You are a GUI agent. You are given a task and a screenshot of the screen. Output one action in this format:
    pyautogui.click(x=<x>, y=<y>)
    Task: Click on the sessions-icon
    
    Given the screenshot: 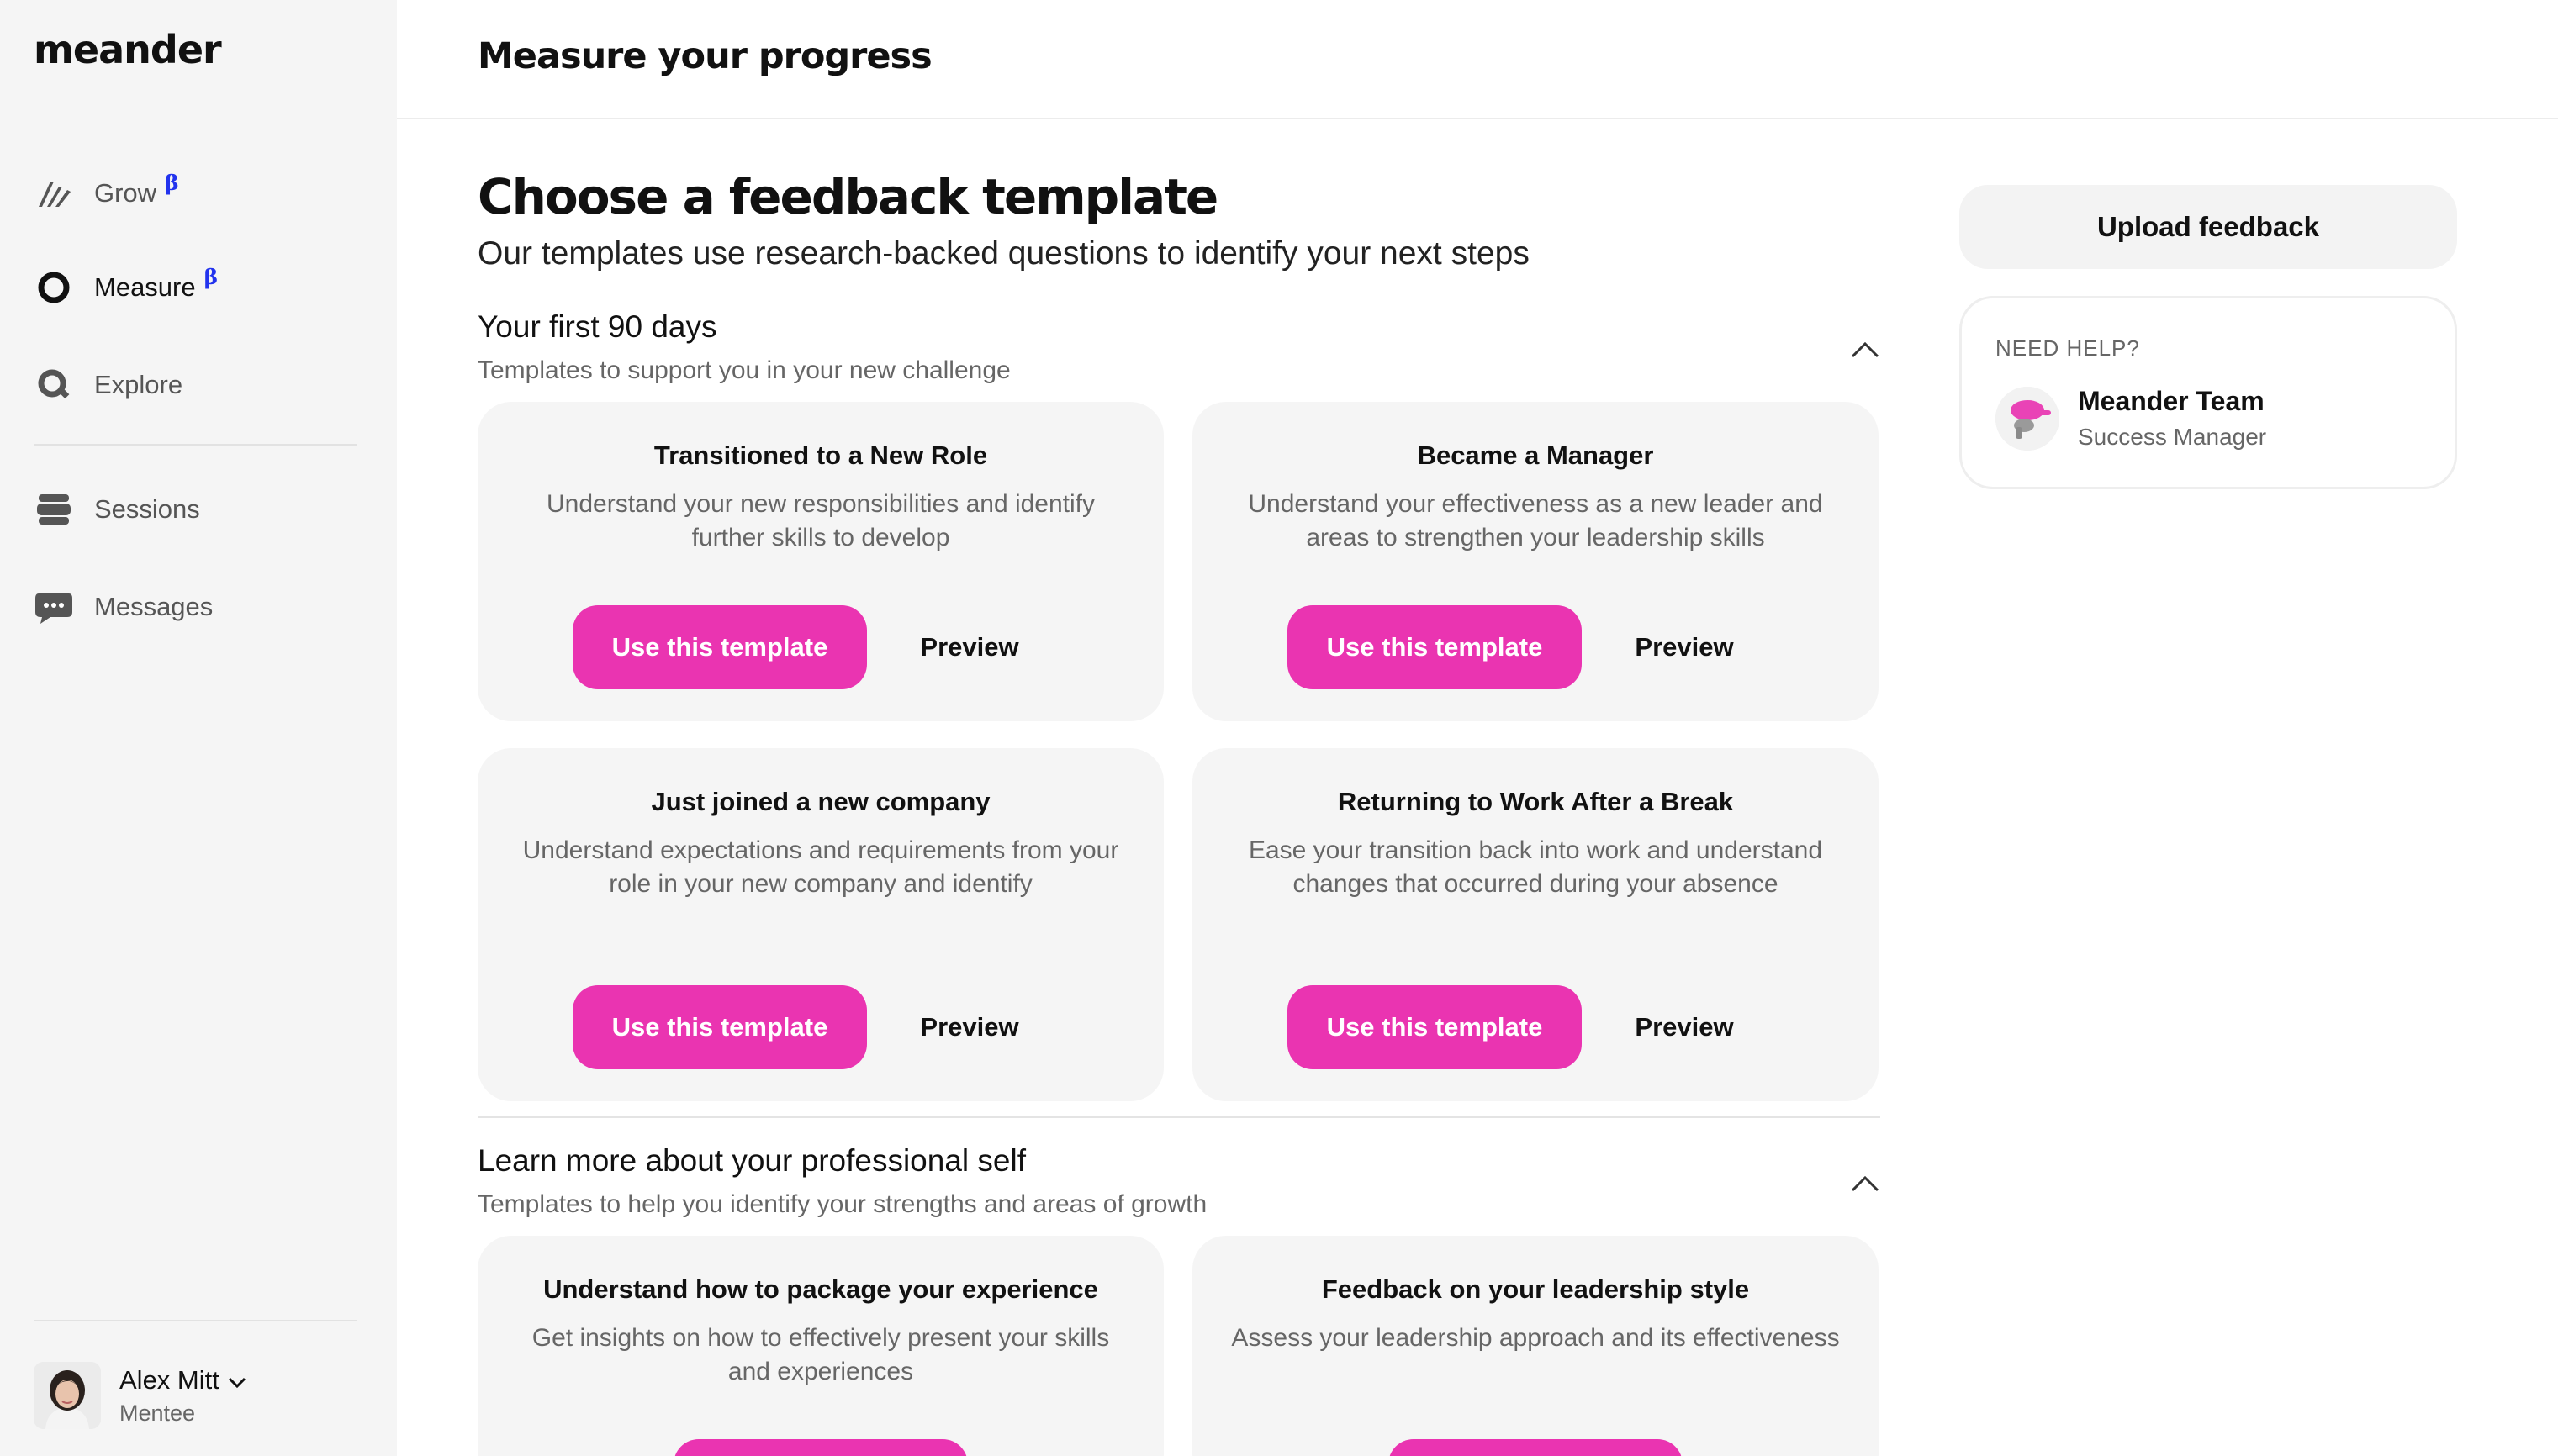 What is the action you would take?
    pyautogui.click(x=54, y=509)
    